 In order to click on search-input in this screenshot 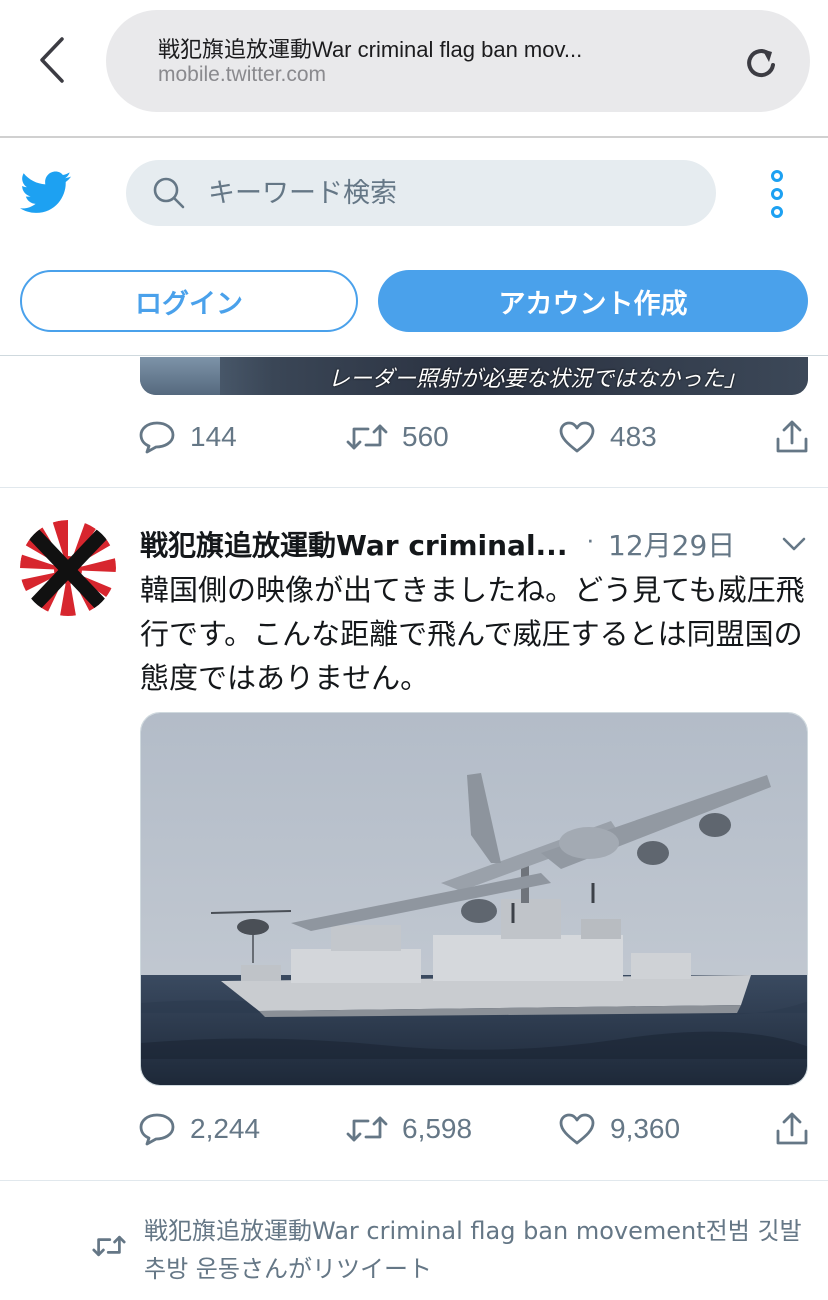, I will do `click(448, 193)`.